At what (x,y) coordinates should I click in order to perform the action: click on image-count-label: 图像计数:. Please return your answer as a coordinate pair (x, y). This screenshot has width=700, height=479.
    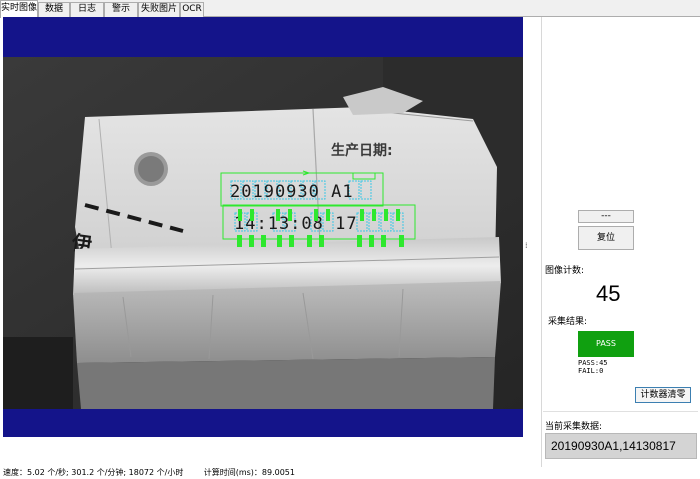
    Looking at the image, I should click on (565, 271).